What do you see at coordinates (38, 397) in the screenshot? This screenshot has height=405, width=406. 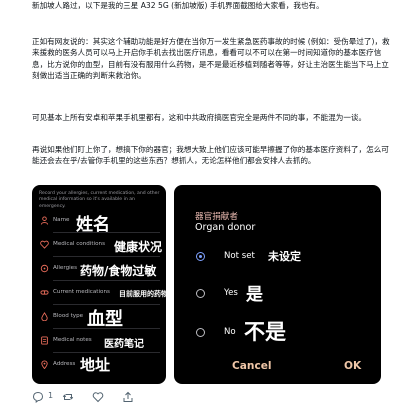 I see `comment-icon` at bounding box center [38, 397].